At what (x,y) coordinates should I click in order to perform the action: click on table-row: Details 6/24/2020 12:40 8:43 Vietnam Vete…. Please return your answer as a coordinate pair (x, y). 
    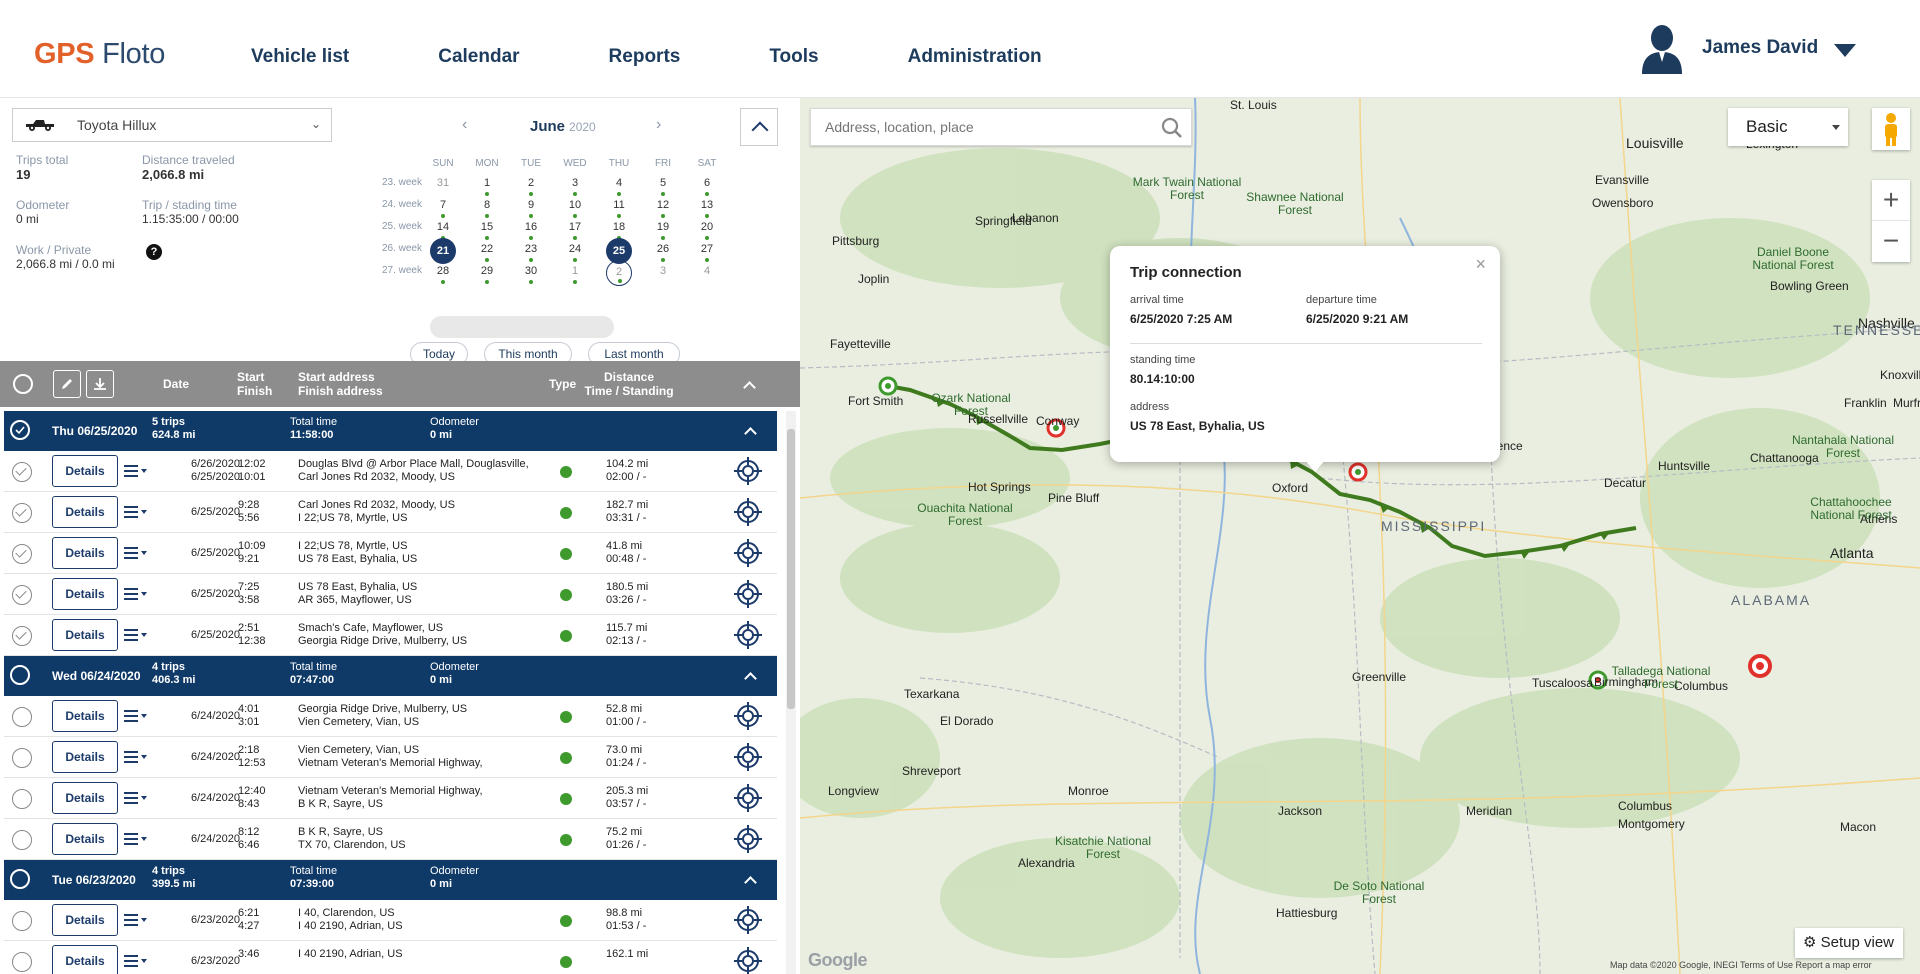
    Looking at the image, I should click on (390, 798).